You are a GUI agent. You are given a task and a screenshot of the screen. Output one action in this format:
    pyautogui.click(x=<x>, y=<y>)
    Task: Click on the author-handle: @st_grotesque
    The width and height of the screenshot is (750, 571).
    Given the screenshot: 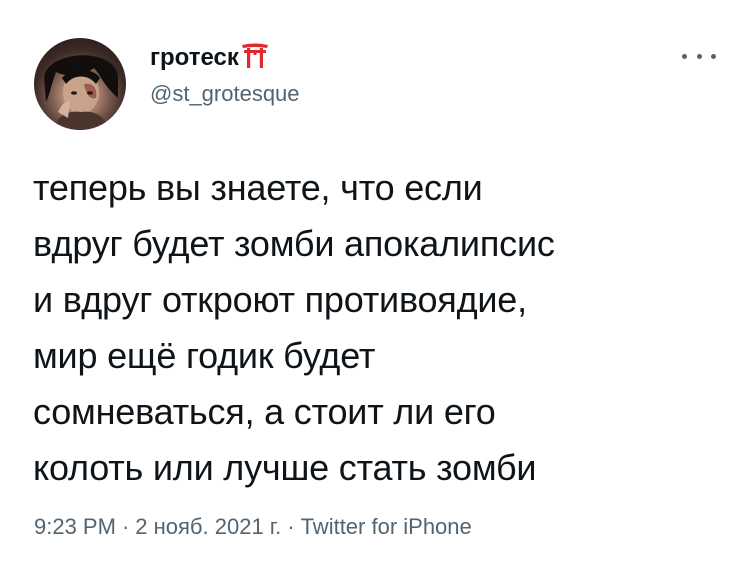 What is the action you would take?
    pyautogui.click(x=225, y=94)
    